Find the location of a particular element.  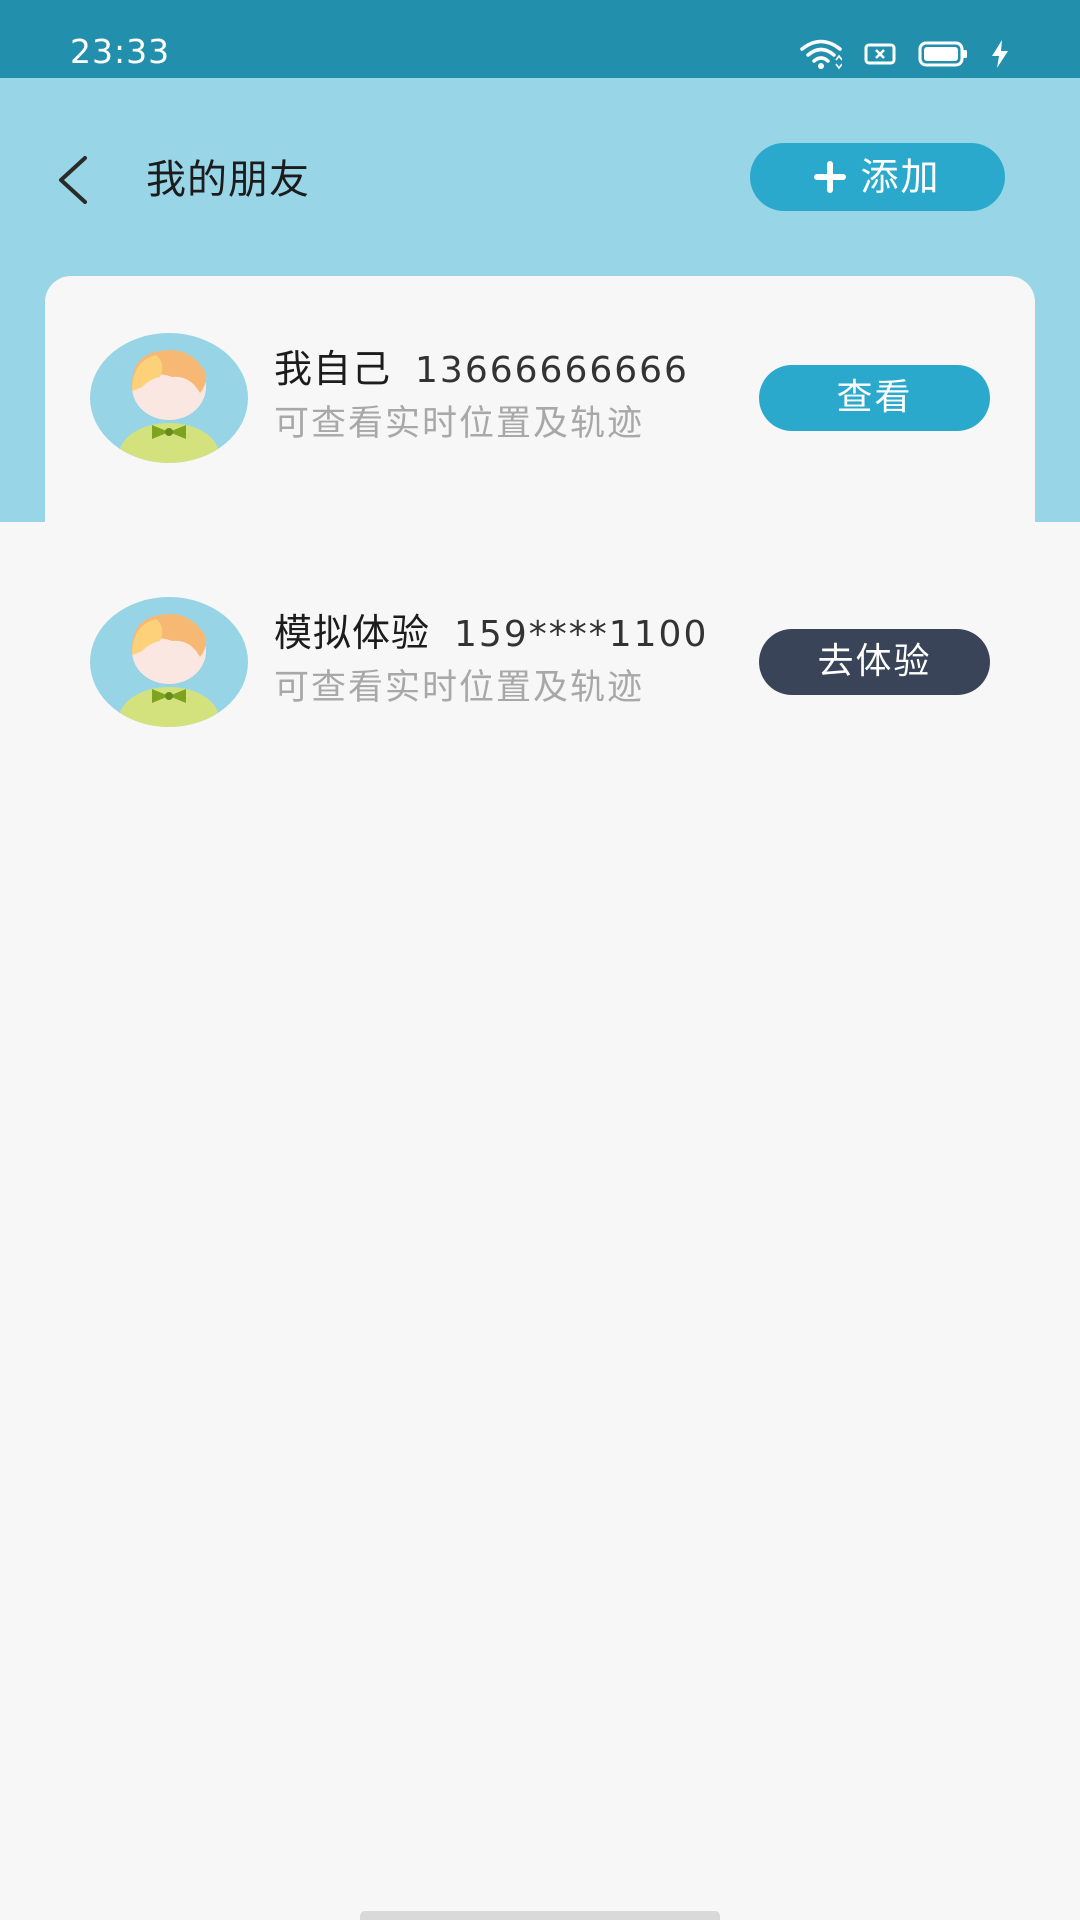

page-title: 我的朋友 is located at coordinates (228, 180).